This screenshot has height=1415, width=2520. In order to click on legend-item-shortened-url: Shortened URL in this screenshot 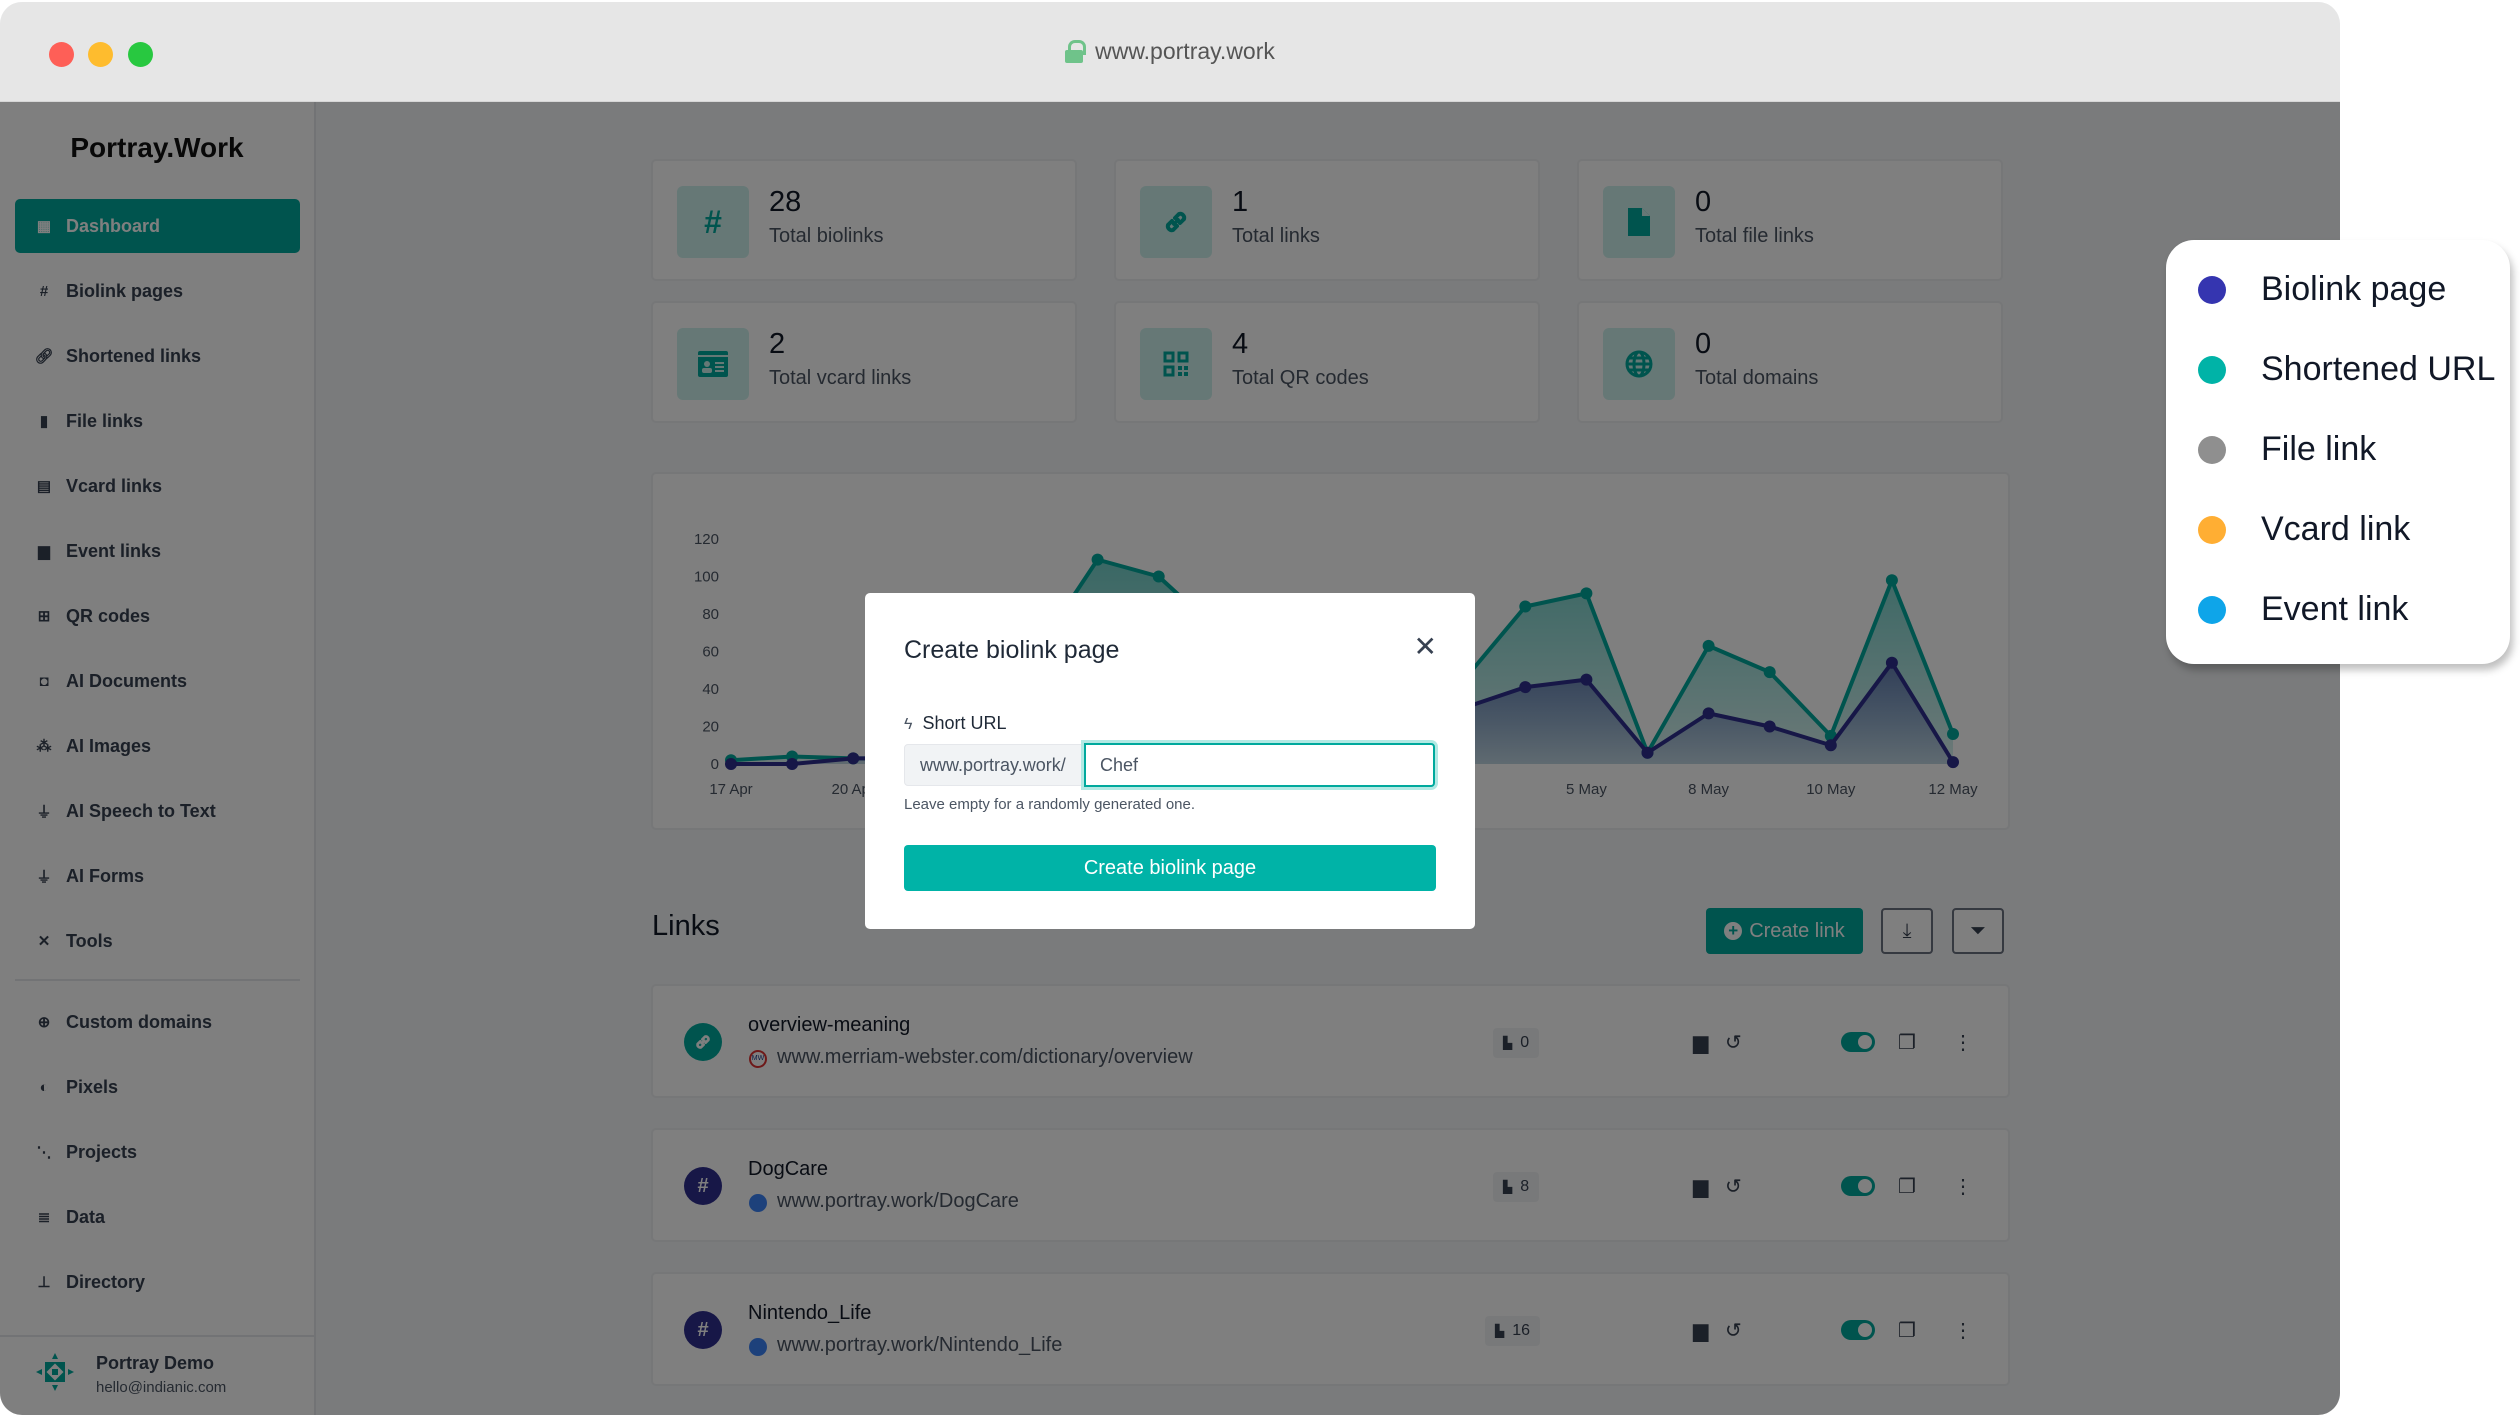, I will do `click(2346, 369)`.